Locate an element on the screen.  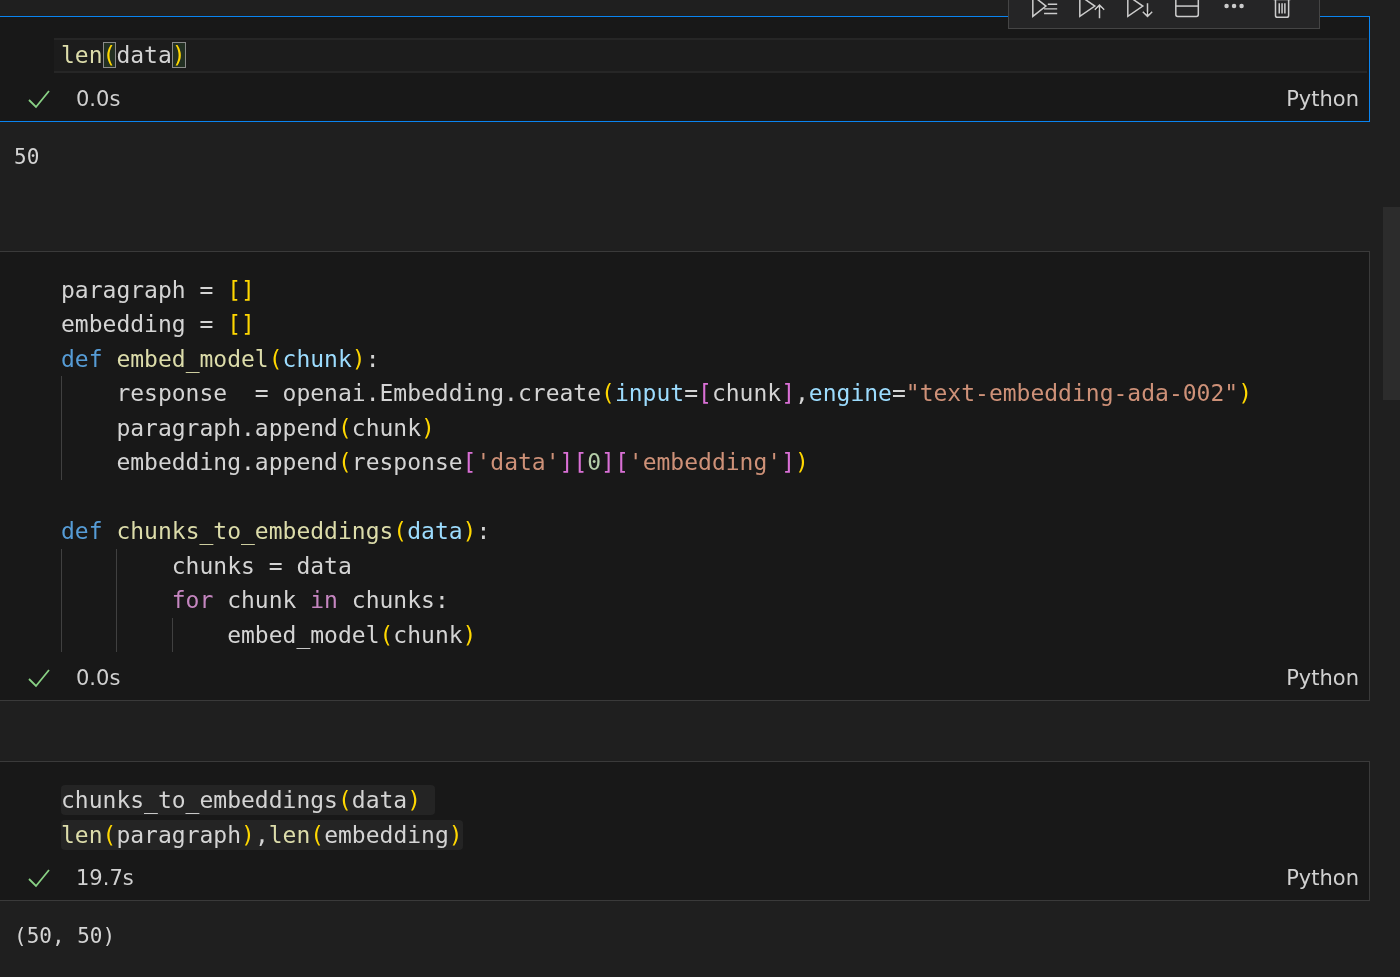
notebook-cell: chunks_to_embeddings(data) len(paragraph),len(embedding) 19.7s Python is located at coordinates (685, 831).